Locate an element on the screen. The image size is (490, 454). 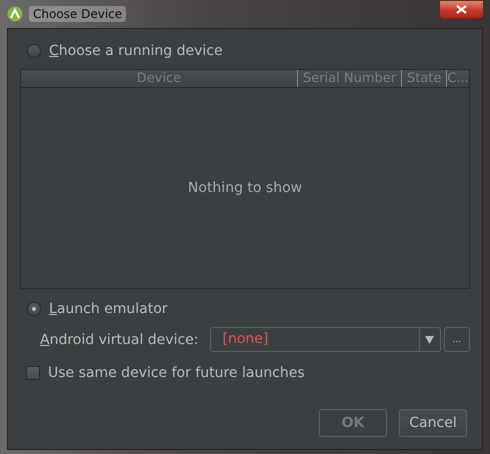
avd-dropdown: [none] is located at coordinates (325, 339).